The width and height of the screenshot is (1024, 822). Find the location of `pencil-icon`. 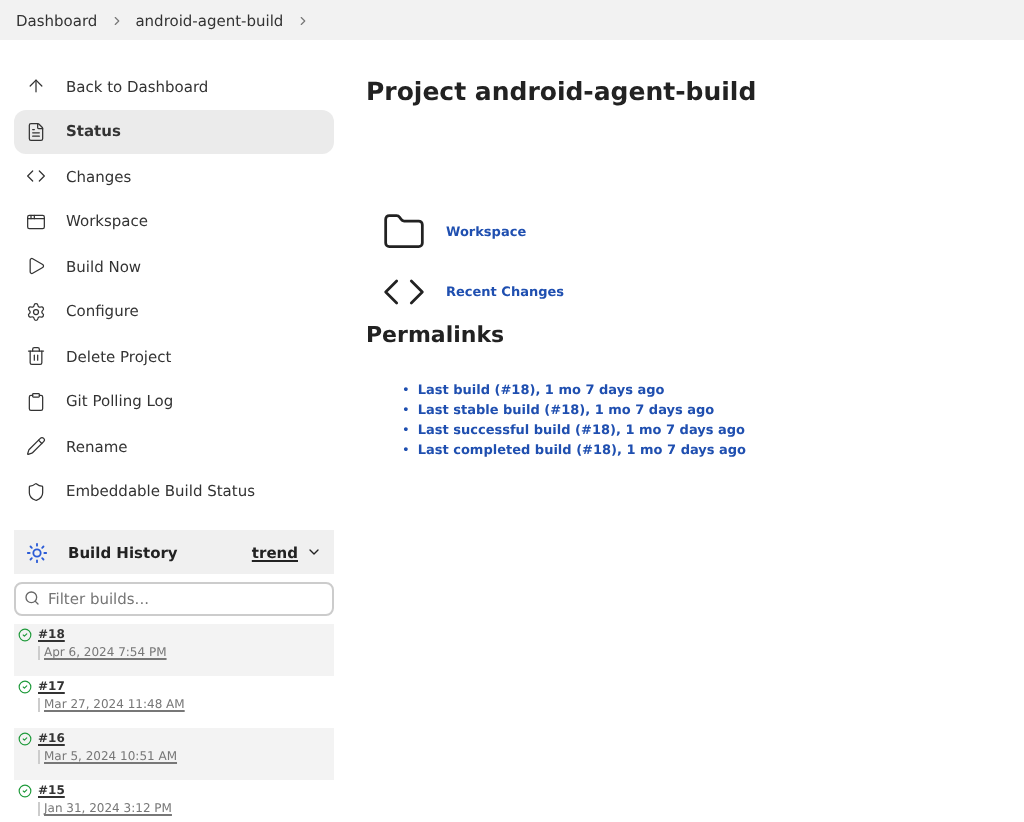

pencil-icon is located at coordinates (36, 446).